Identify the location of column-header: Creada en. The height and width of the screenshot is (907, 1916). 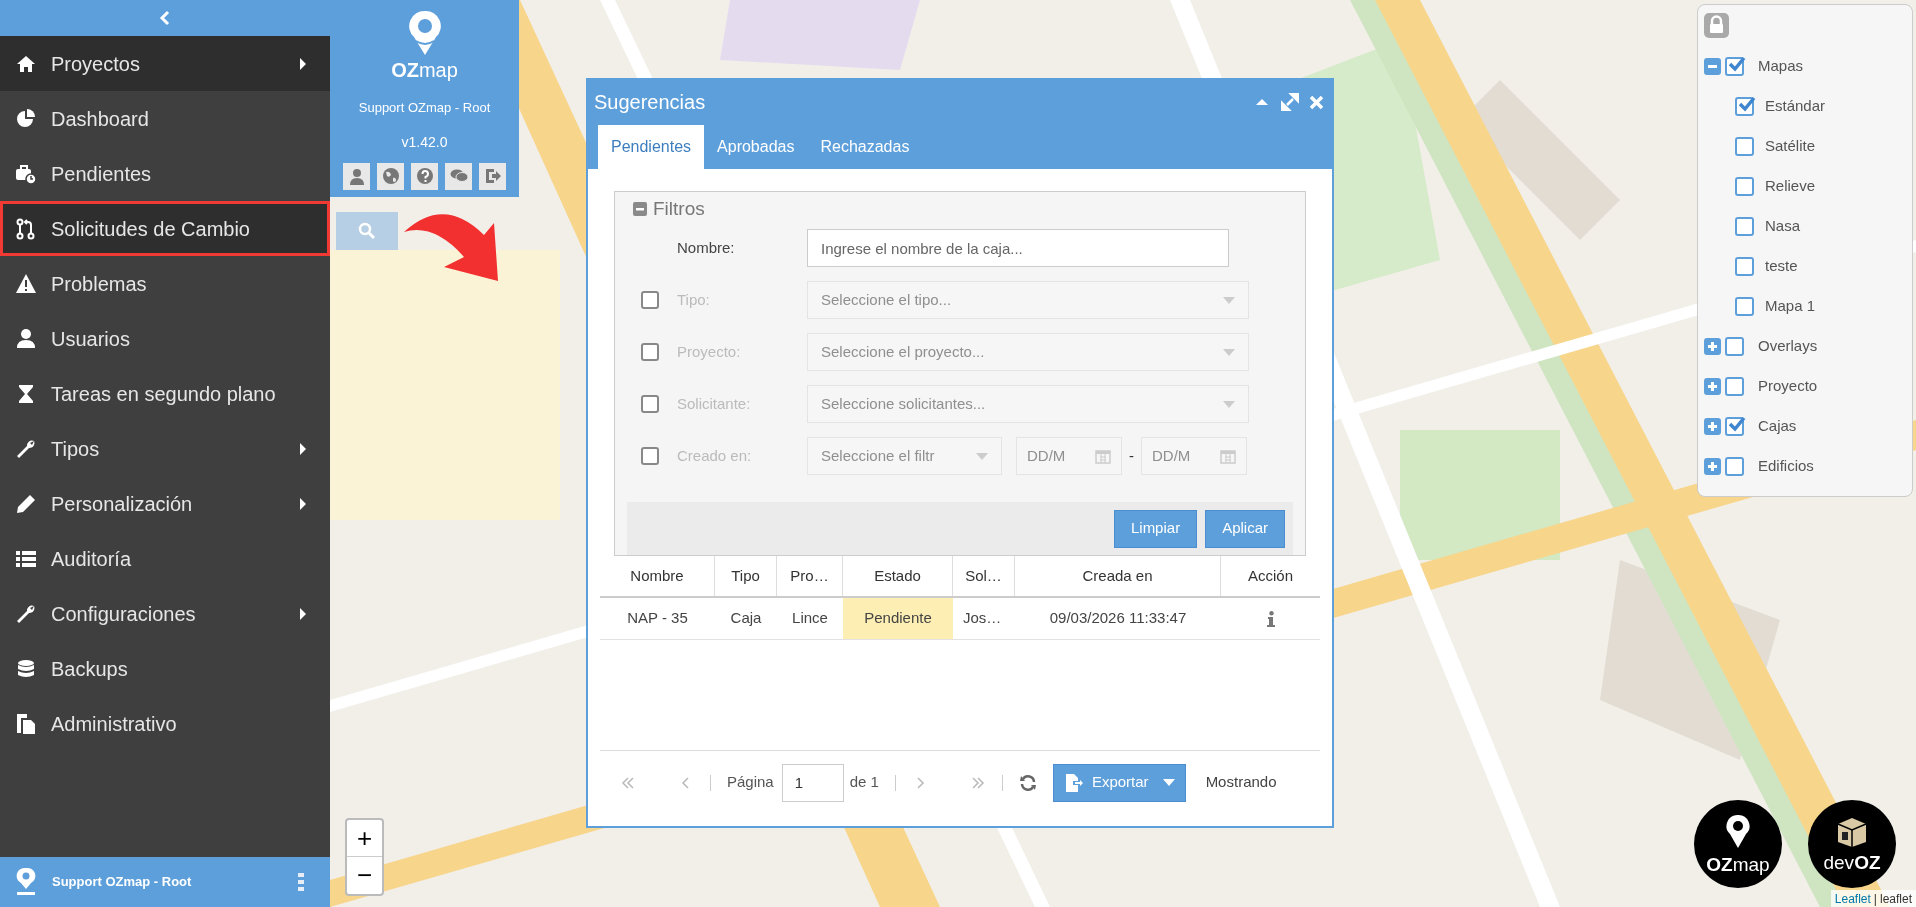
(1118, 576).